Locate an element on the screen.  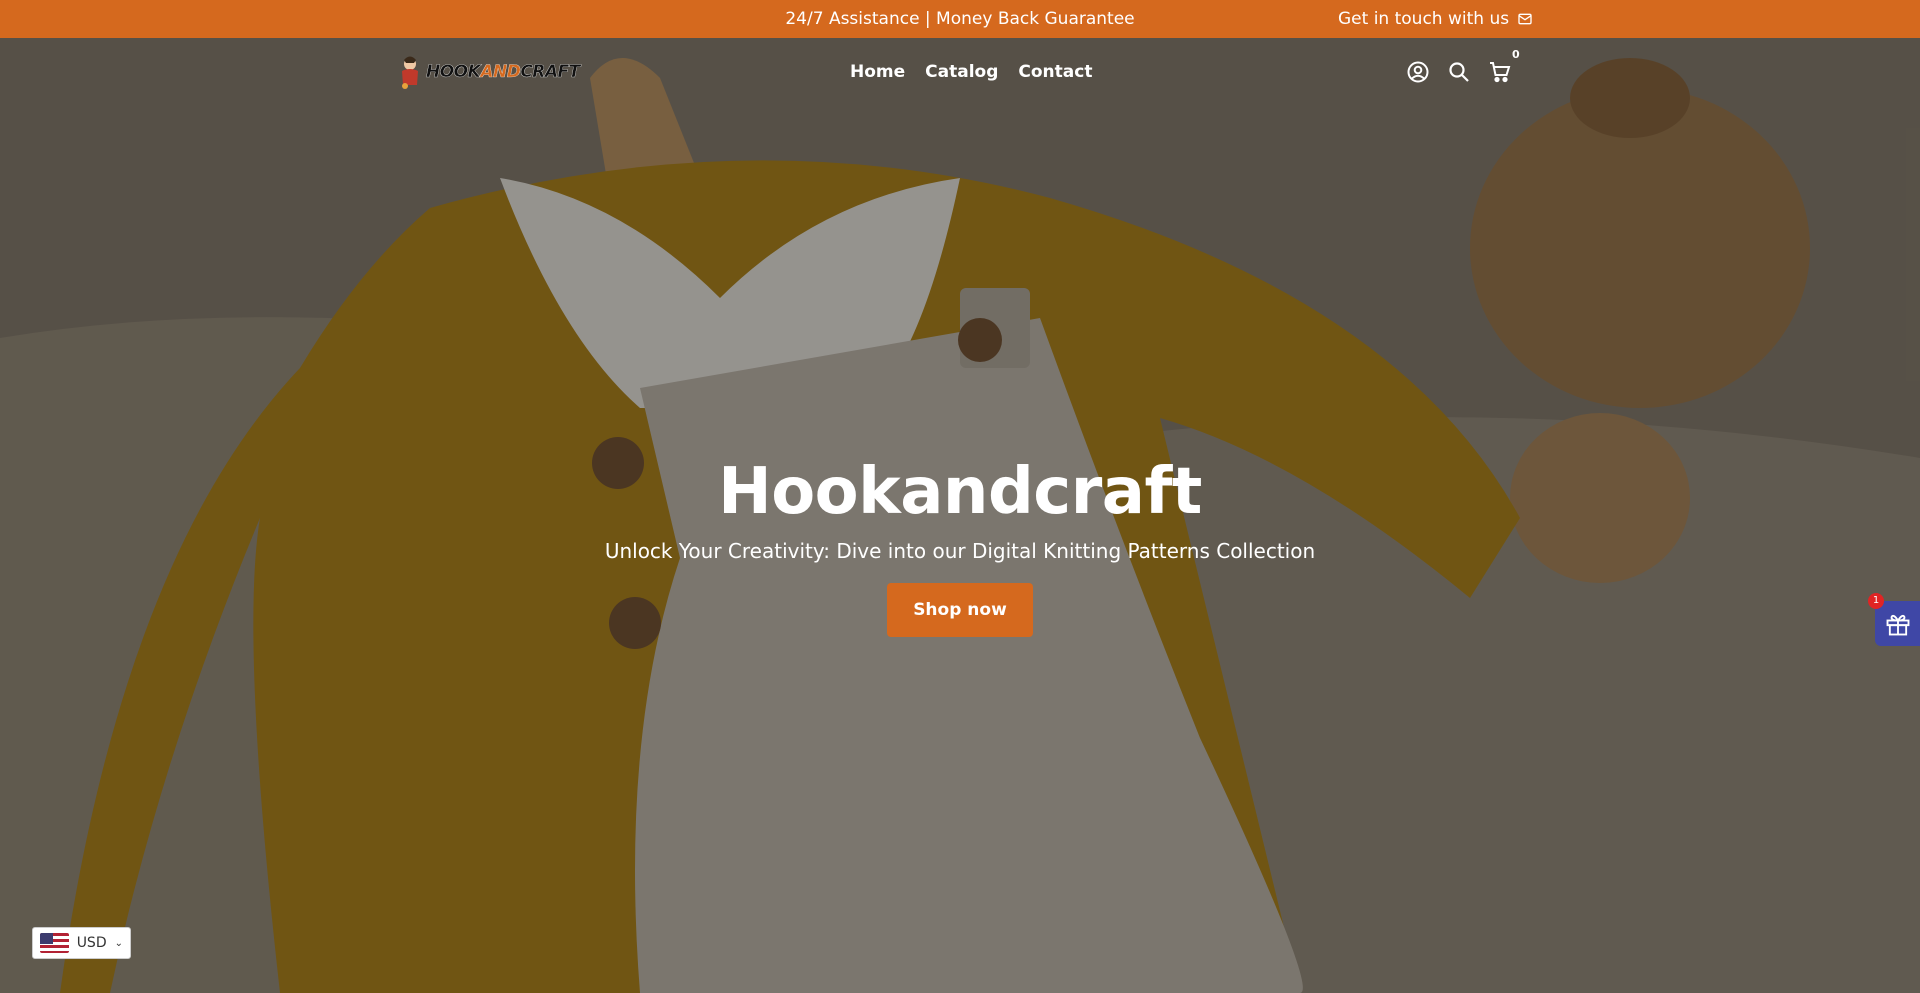
cart-icon is located at coordinates (1500, 72).